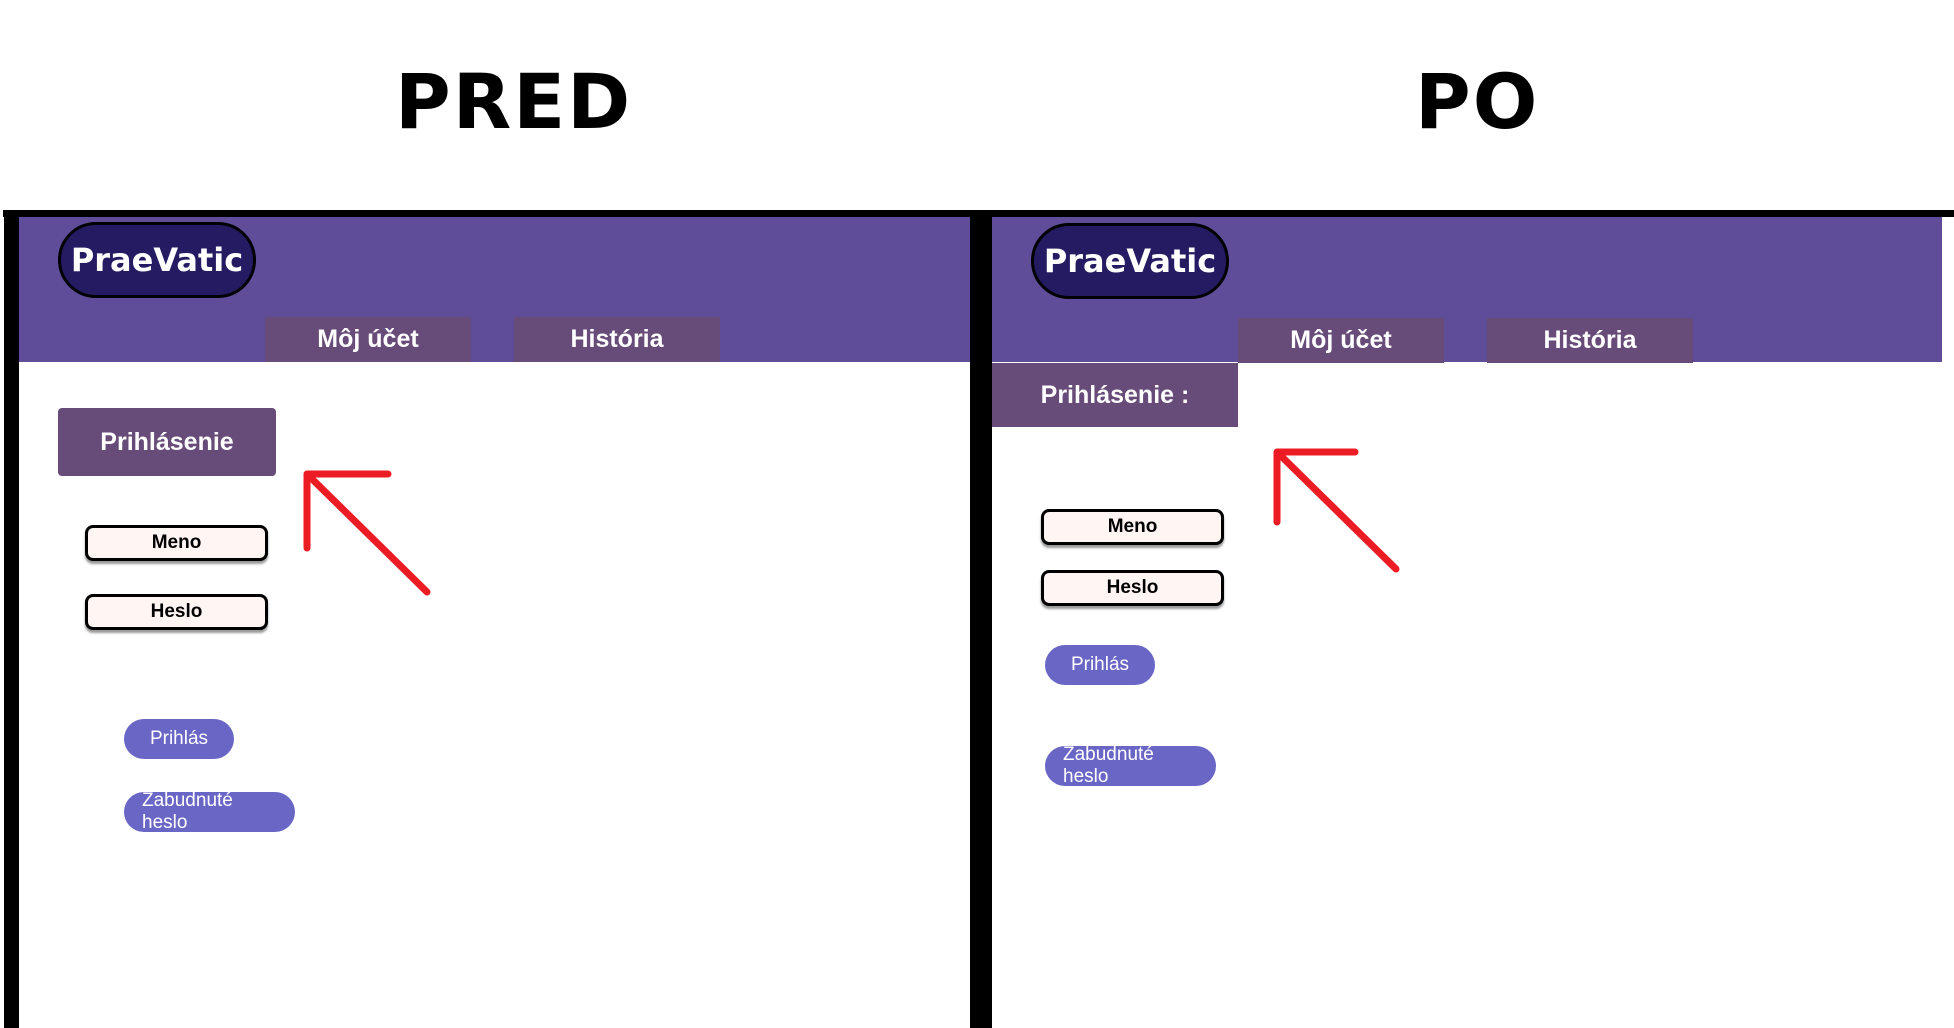 The height and width of the screenshot is (1028, 1954). I want to click on heading-before: PRED, so click(514, 101).